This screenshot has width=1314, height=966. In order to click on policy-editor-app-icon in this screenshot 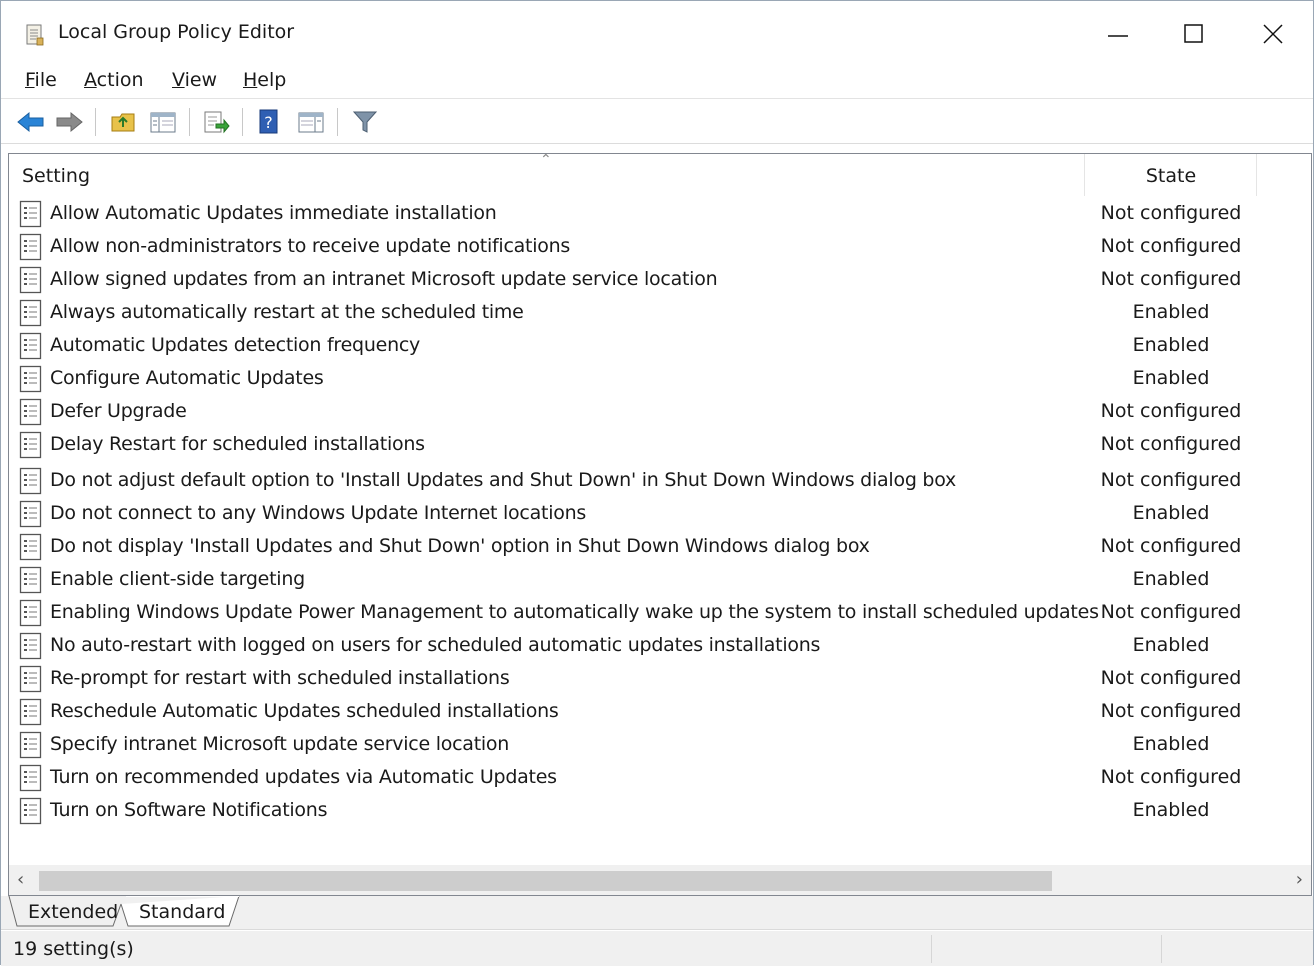, I will do `click(35, 35)`.